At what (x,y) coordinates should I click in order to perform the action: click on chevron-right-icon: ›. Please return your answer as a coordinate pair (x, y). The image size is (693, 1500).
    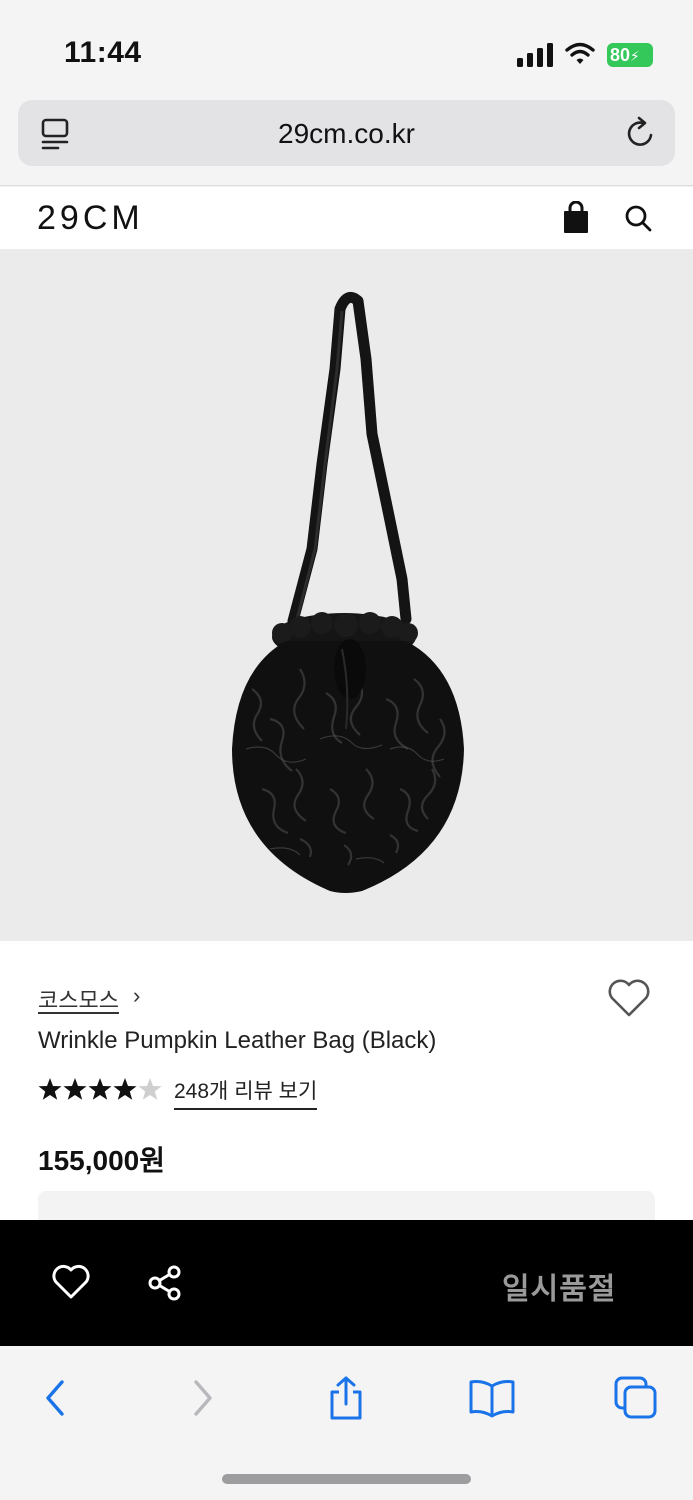
    Looking at the image, I should click on (136, 996).